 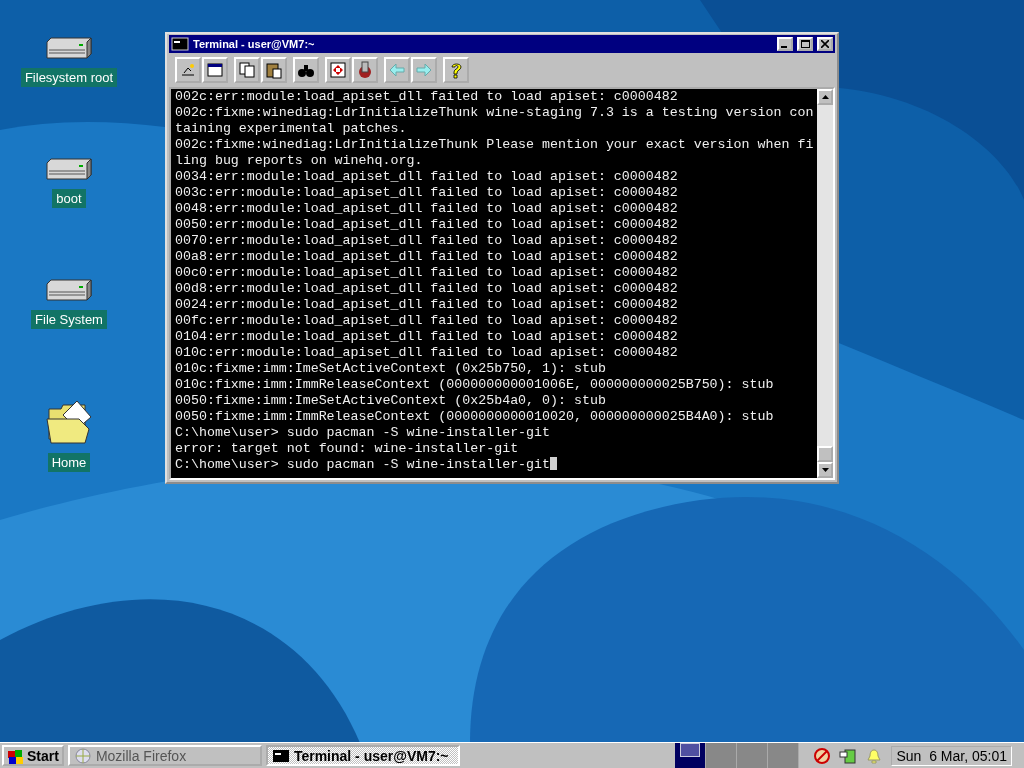 I want to click on desktop-icon-label: Filesystem root, so click(x=69, y=77).